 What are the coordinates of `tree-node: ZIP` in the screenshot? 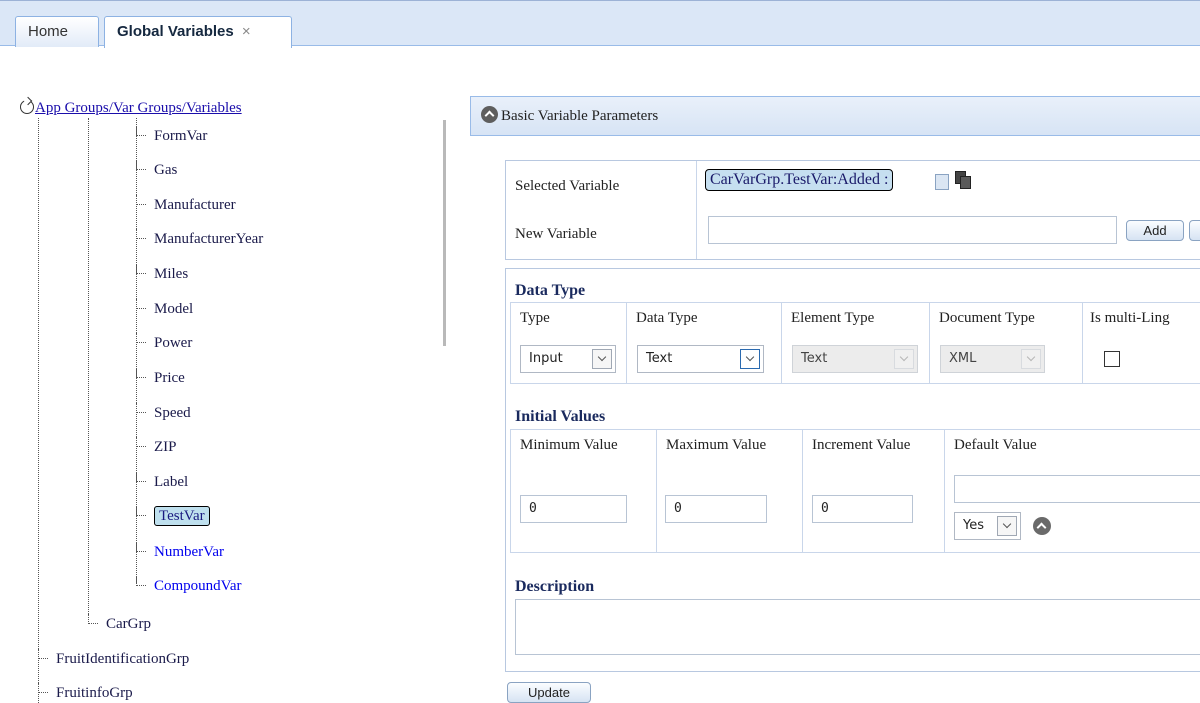 It's located at (156, 447).